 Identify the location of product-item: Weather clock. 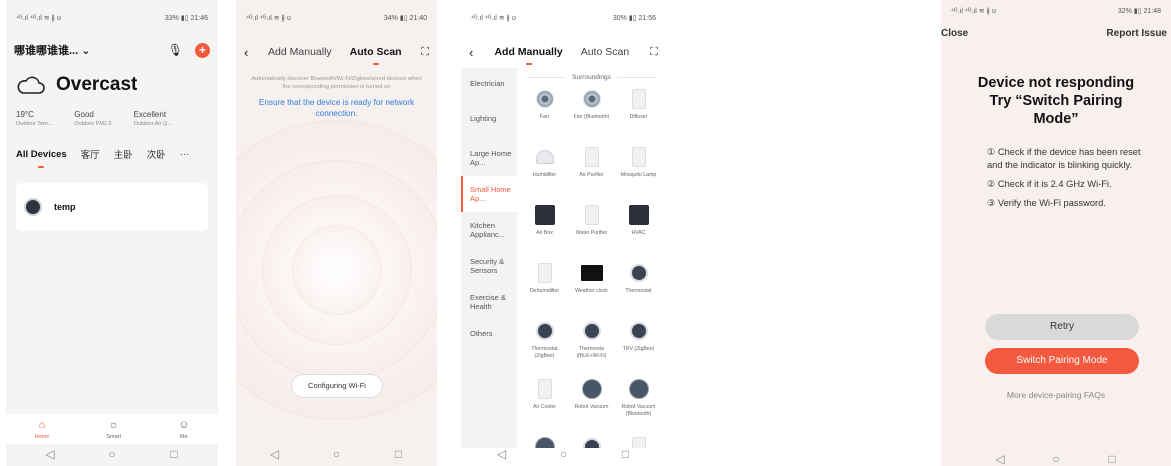
(591, 287).